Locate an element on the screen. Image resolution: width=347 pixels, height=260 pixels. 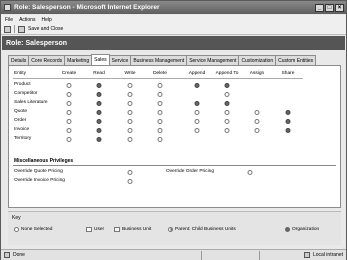
intranet-zone-icon is located at coordinates (306, 255).